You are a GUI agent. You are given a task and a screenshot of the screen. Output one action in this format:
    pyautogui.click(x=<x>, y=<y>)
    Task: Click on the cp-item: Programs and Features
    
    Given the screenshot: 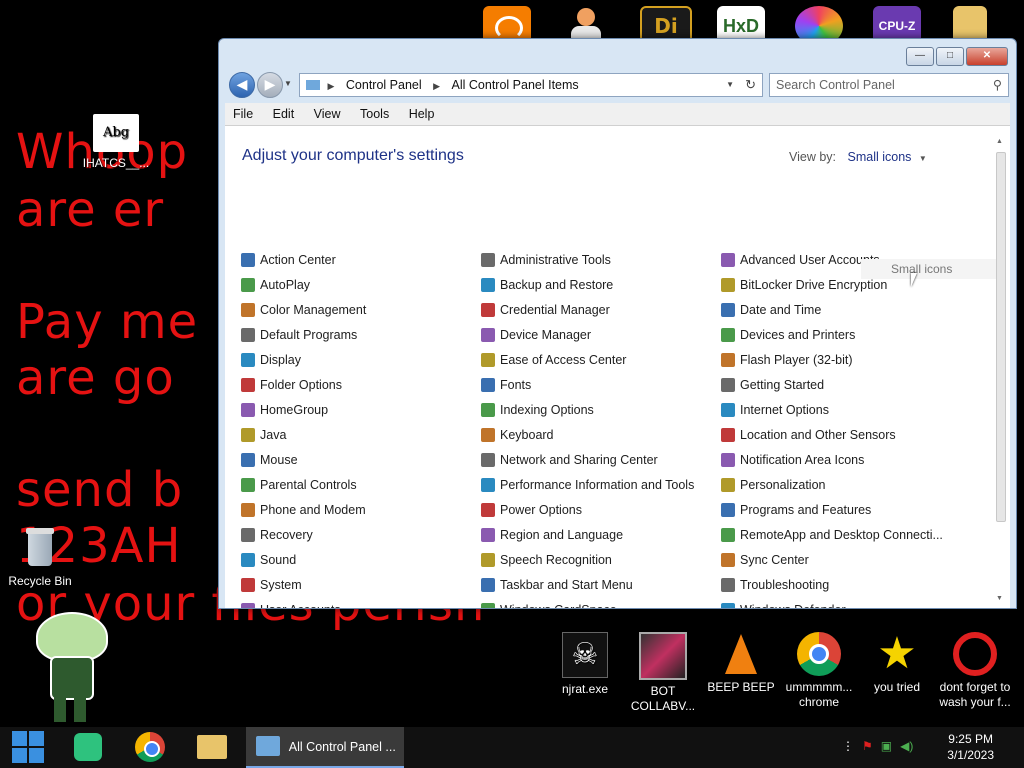 What is the action you would take?
    pyautogui.click(x=796, y=510)
    